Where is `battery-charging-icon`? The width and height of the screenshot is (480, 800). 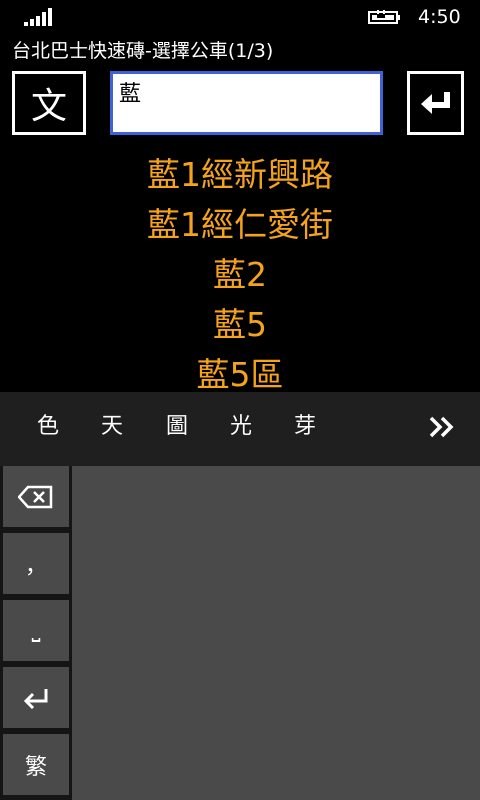
battery-charging-icon is located at coordinates (384, 17).